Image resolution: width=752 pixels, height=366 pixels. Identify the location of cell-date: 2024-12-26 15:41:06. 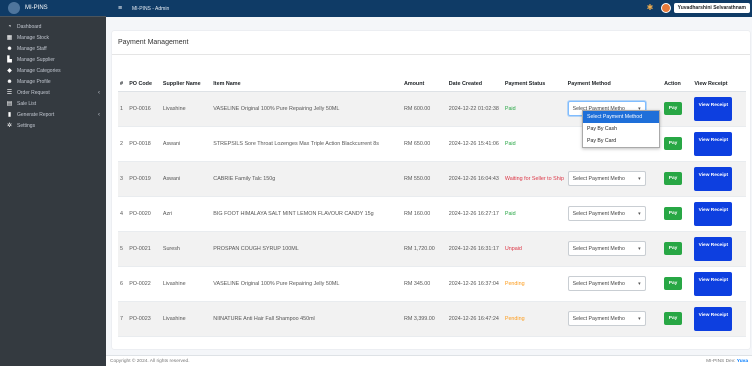
(476, 144).